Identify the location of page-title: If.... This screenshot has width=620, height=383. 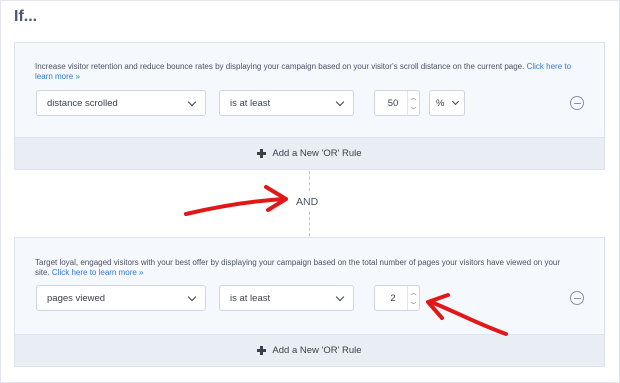
(26, 16).